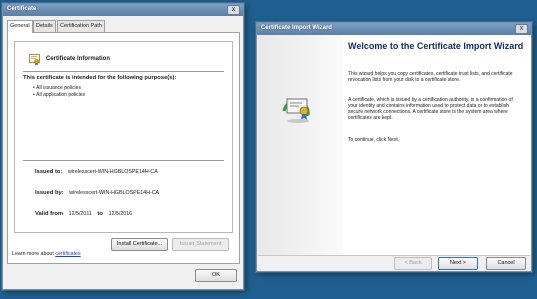 The image size is (537, 299). Describe the element at coordinates (394, 29) in the screenshot. I see `wizard-title-bar: Certificate Import Wizard x` at that location.